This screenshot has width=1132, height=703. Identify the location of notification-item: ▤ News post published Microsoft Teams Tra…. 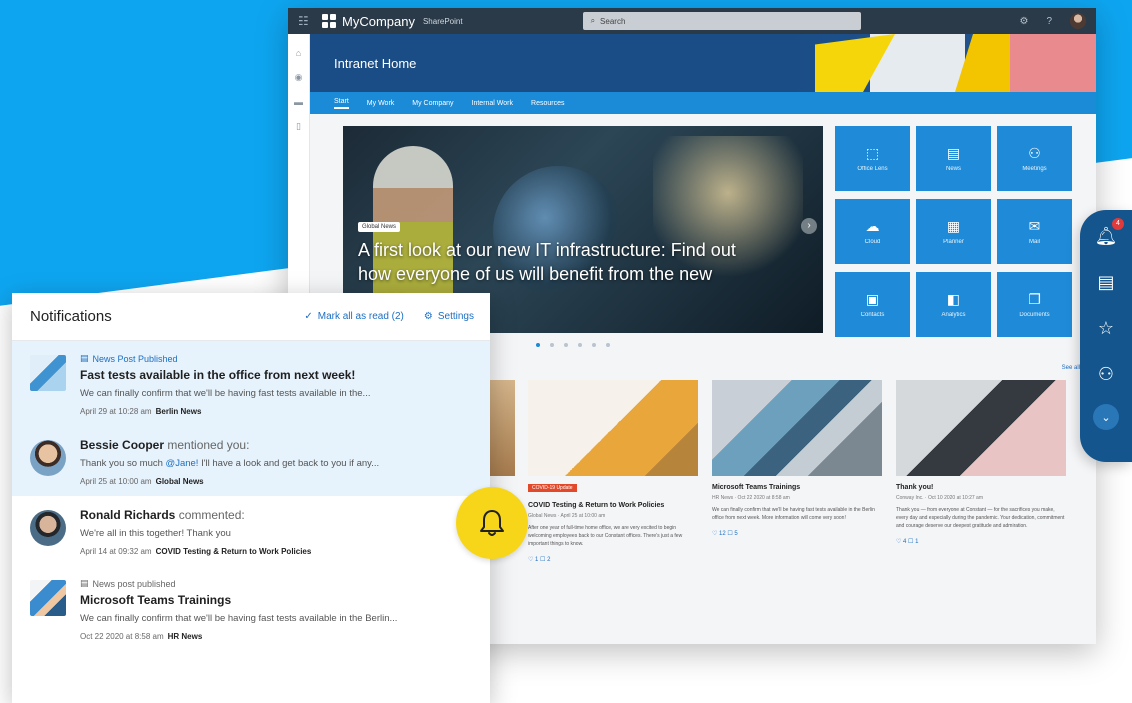
(251, 608).